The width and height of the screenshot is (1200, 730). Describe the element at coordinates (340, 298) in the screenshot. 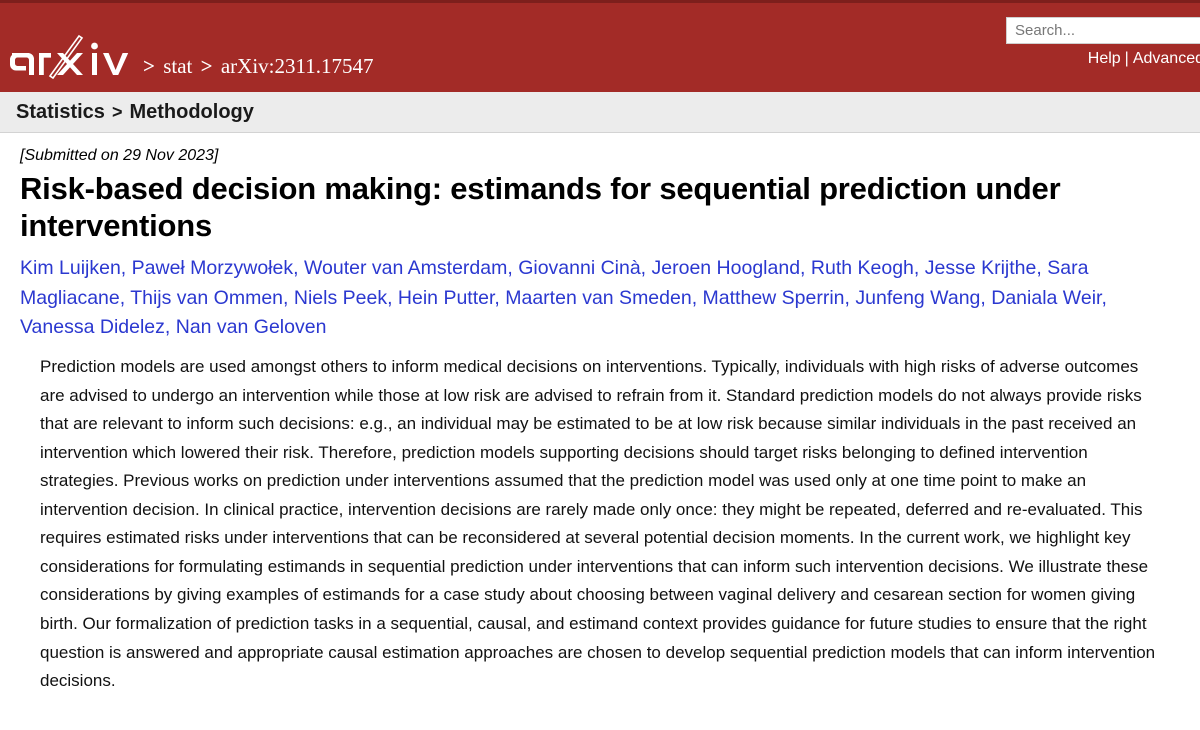

I see `author-link: Niels Peek` at that location.